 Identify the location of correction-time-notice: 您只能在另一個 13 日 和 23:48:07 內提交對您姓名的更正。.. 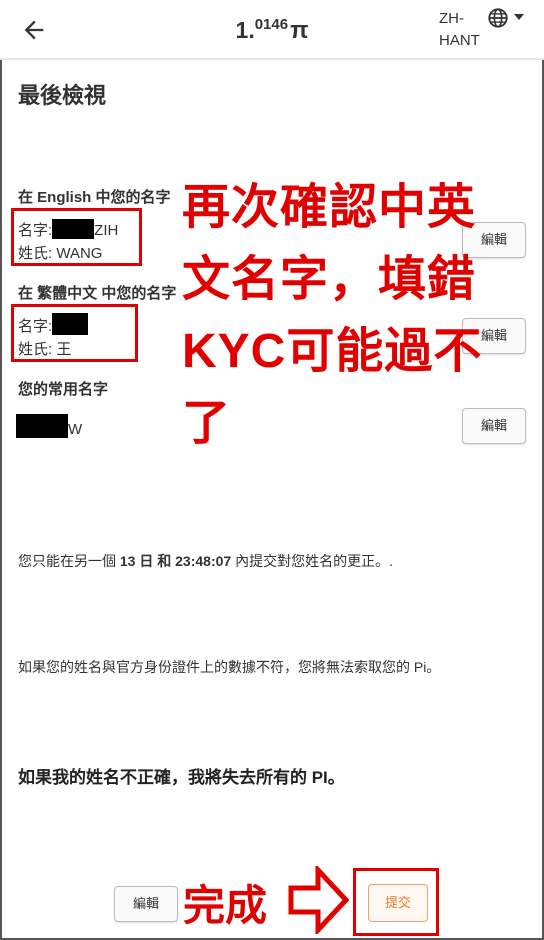
(273, 561).